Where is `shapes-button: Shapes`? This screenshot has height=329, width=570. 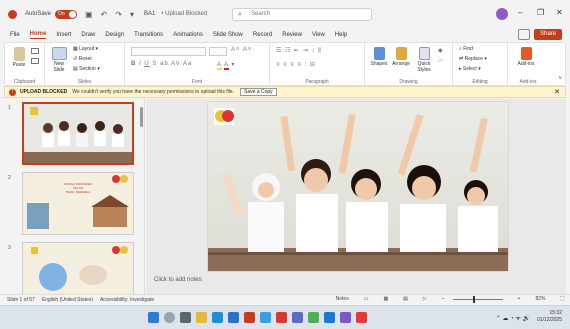 shapes-button: Shapes is located at coordinates (379, 57).